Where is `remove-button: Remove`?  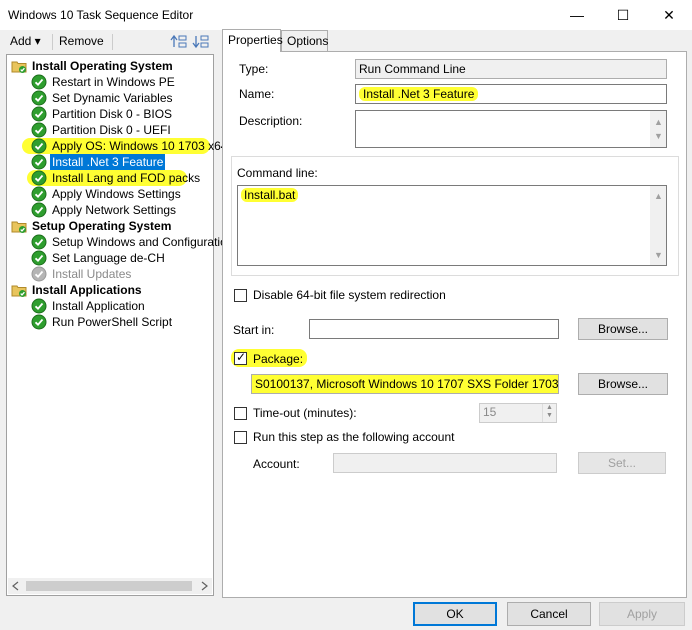 remove-button: Remove is located at coordinates (81, 41).